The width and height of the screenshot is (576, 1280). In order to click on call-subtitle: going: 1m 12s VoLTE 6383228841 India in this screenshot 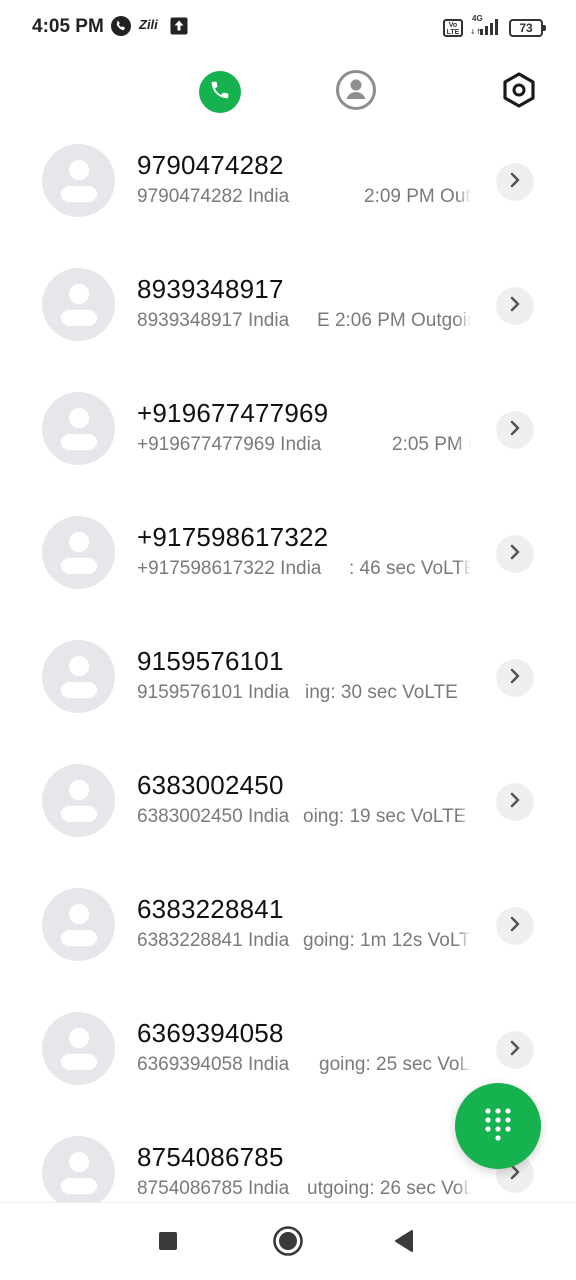, I will do `click(304, 943)`.